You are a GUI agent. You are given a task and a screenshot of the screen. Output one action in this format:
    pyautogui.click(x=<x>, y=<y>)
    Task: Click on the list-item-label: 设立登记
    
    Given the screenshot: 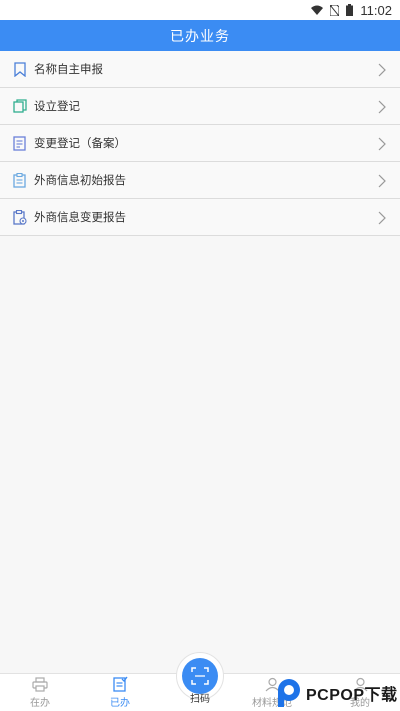 What is the action you would take?
    pyautogui.click(x=57, y=106)
    